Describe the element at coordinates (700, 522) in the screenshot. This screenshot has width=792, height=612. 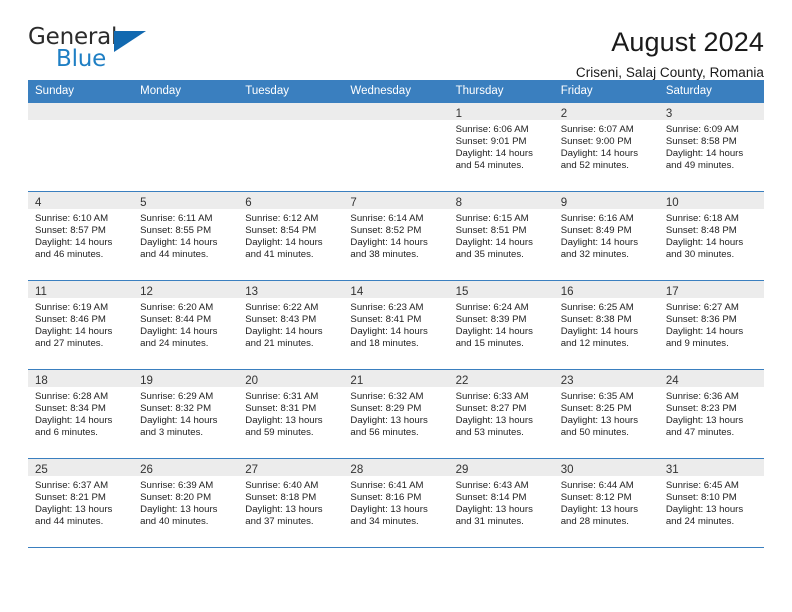
I see `daylight-text-line2: and 24 minutes.` at that location.